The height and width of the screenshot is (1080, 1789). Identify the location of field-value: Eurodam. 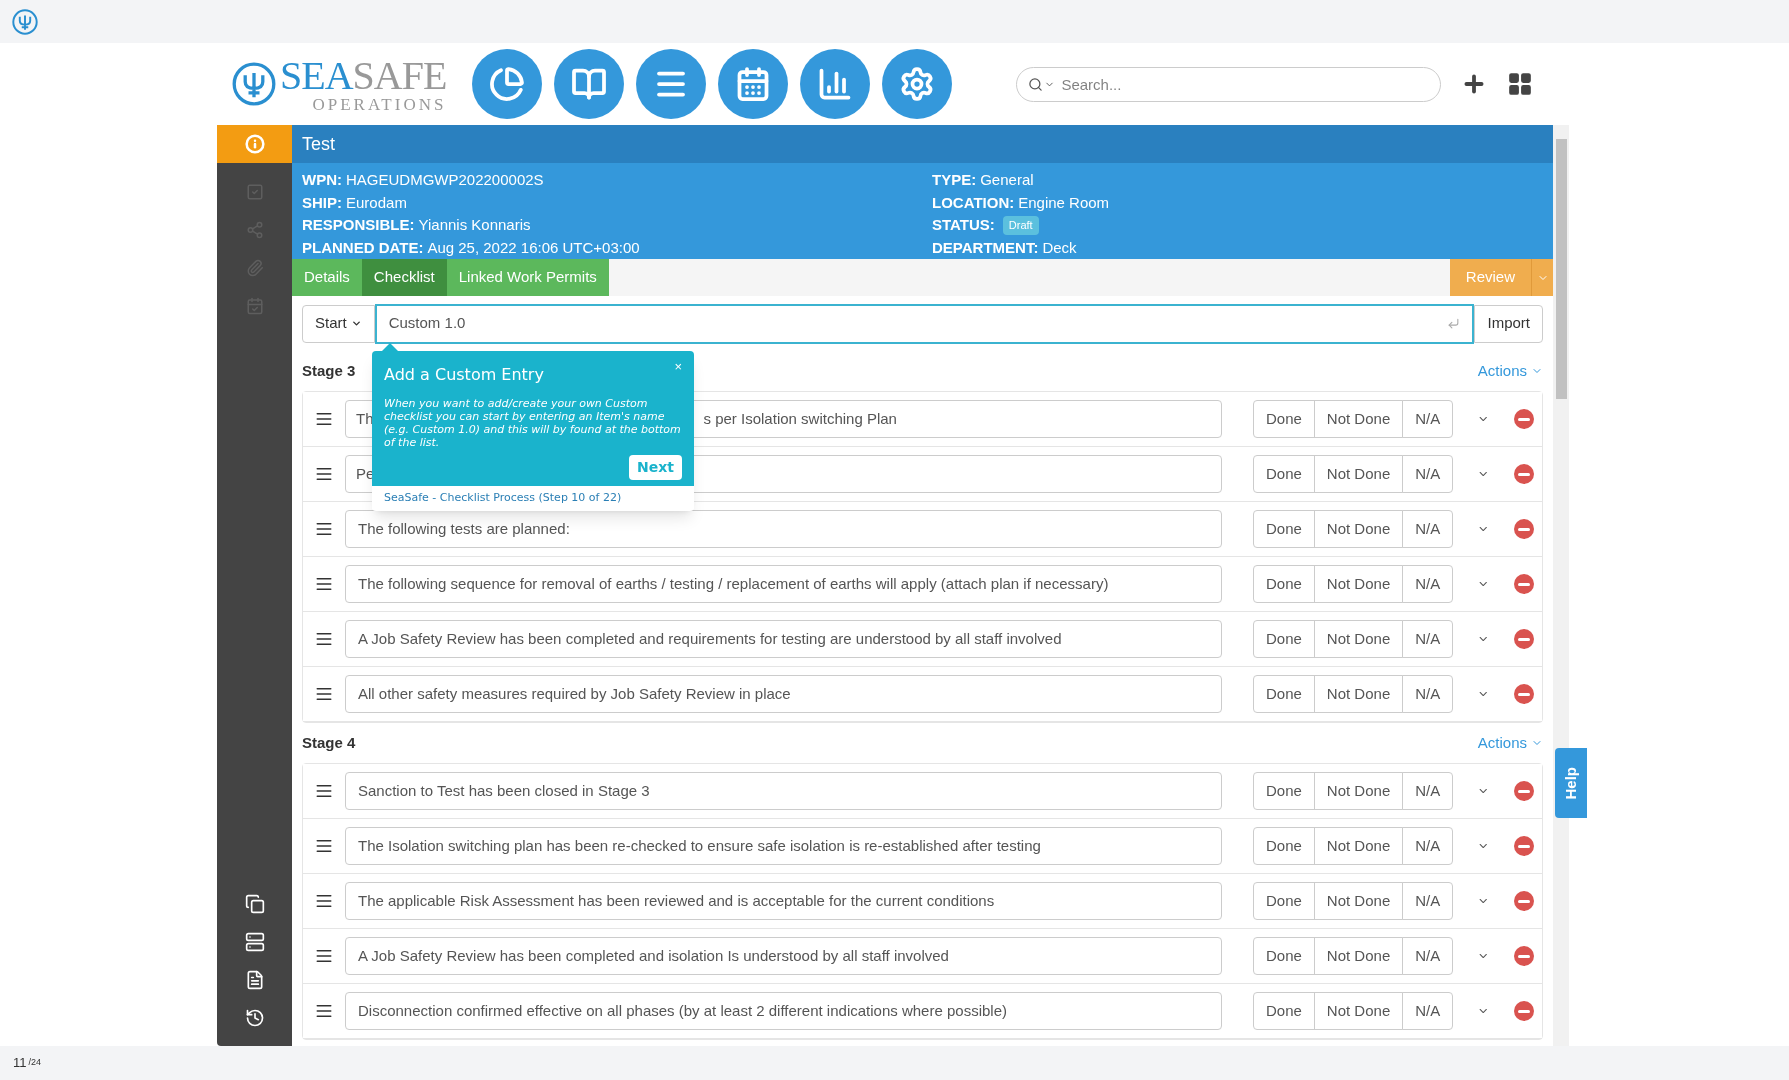
(376, 202).